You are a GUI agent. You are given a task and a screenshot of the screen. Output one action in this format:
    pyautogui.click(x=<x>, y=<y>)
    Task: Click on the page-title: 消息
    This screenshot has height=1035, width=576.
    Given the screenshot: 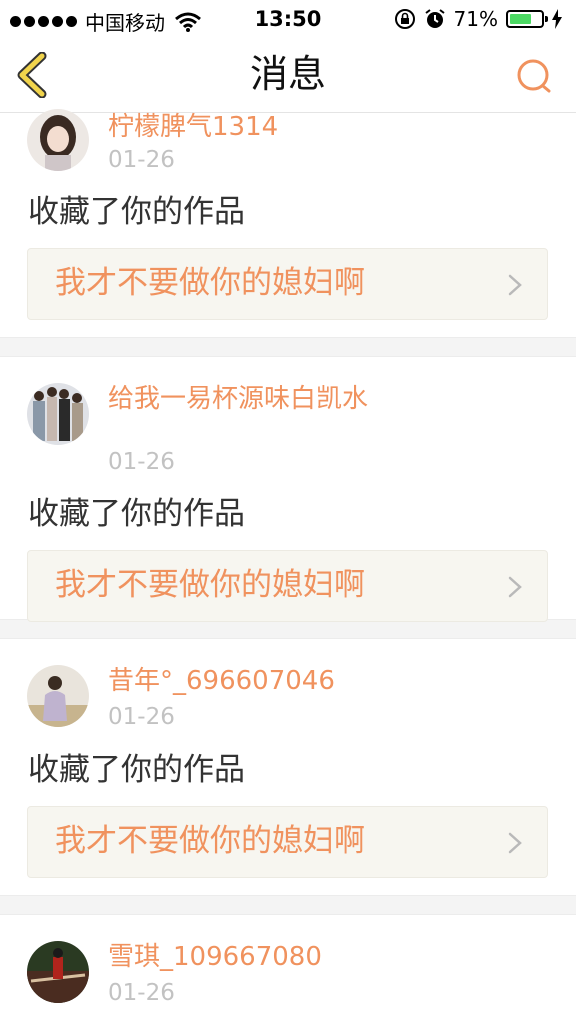 What is the action you would take?
    pyautogui.click(x=287, y=74)
    